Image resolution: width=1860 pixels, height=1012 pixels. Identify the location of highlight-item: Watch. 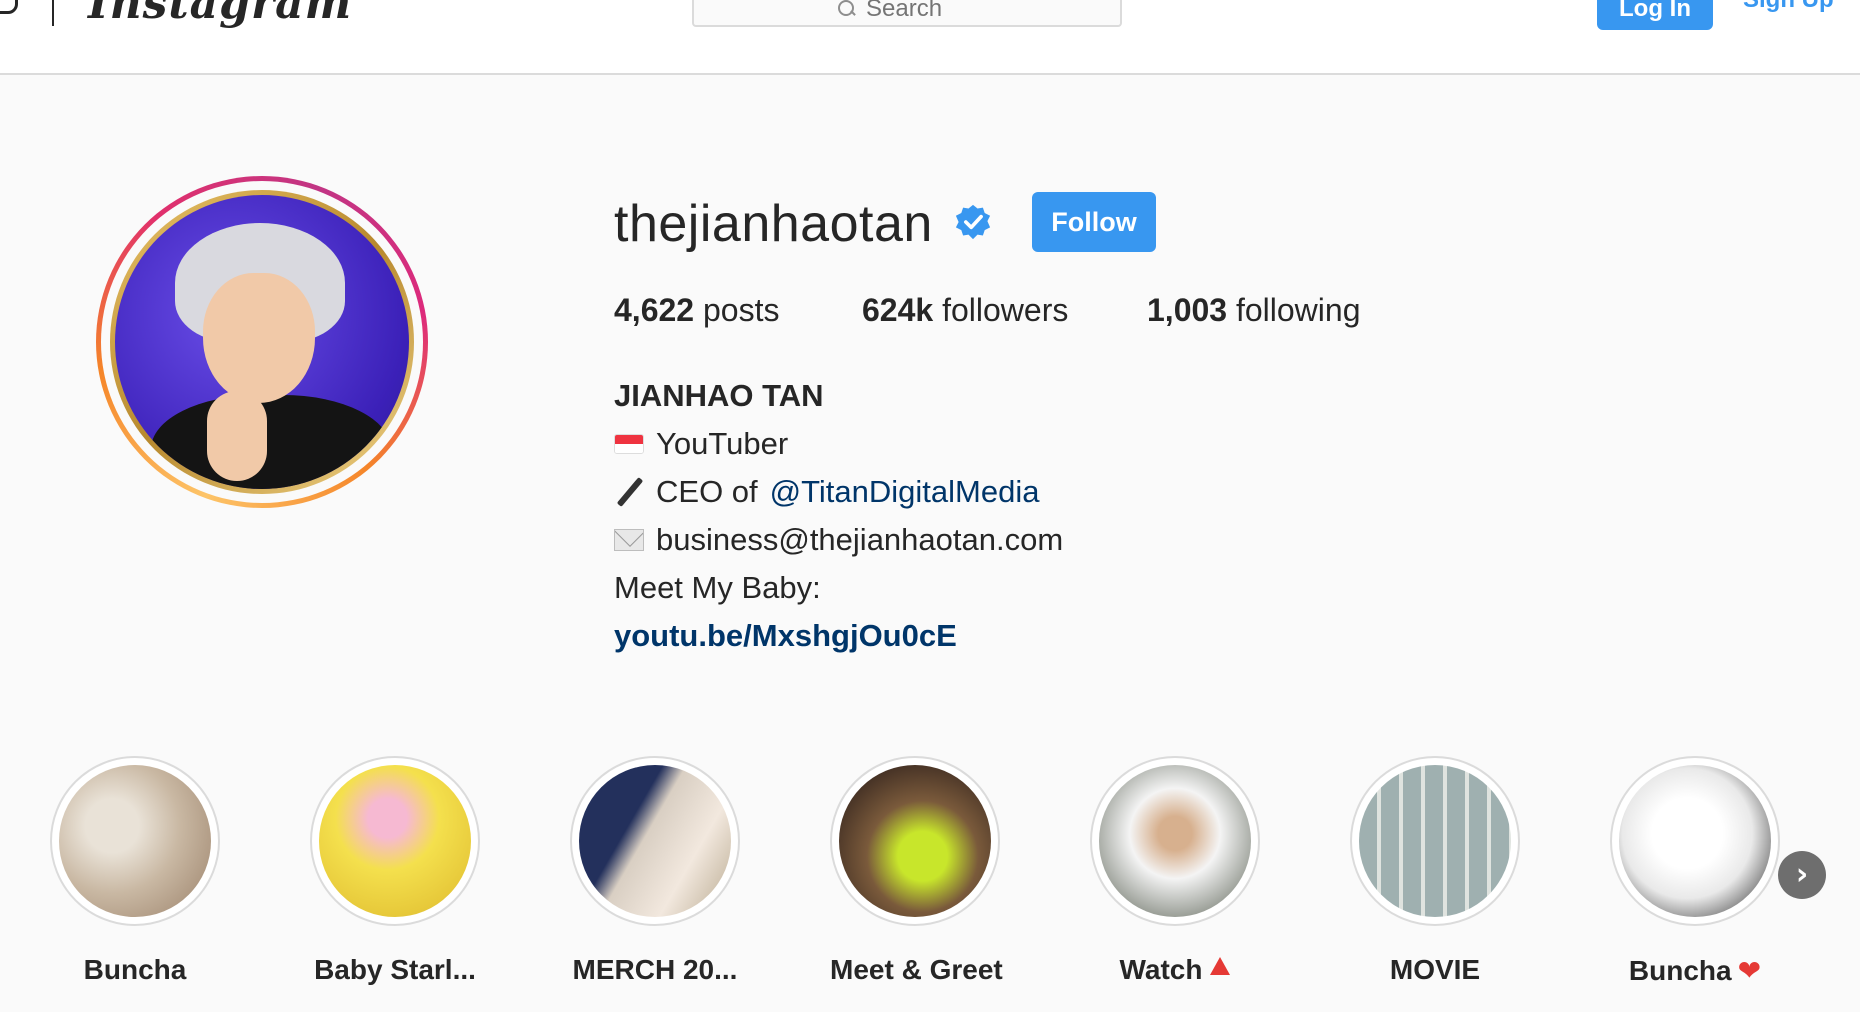
(1175, 871).